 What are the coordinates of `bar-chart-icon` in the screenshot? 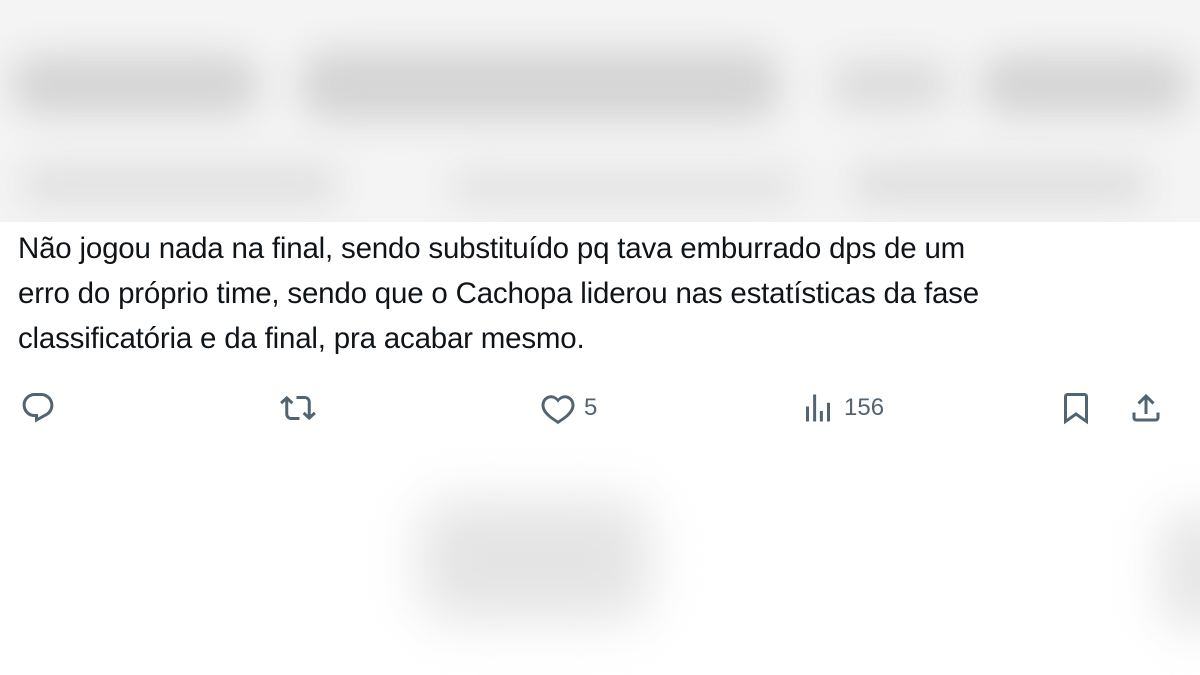 It's located at (818, 408).